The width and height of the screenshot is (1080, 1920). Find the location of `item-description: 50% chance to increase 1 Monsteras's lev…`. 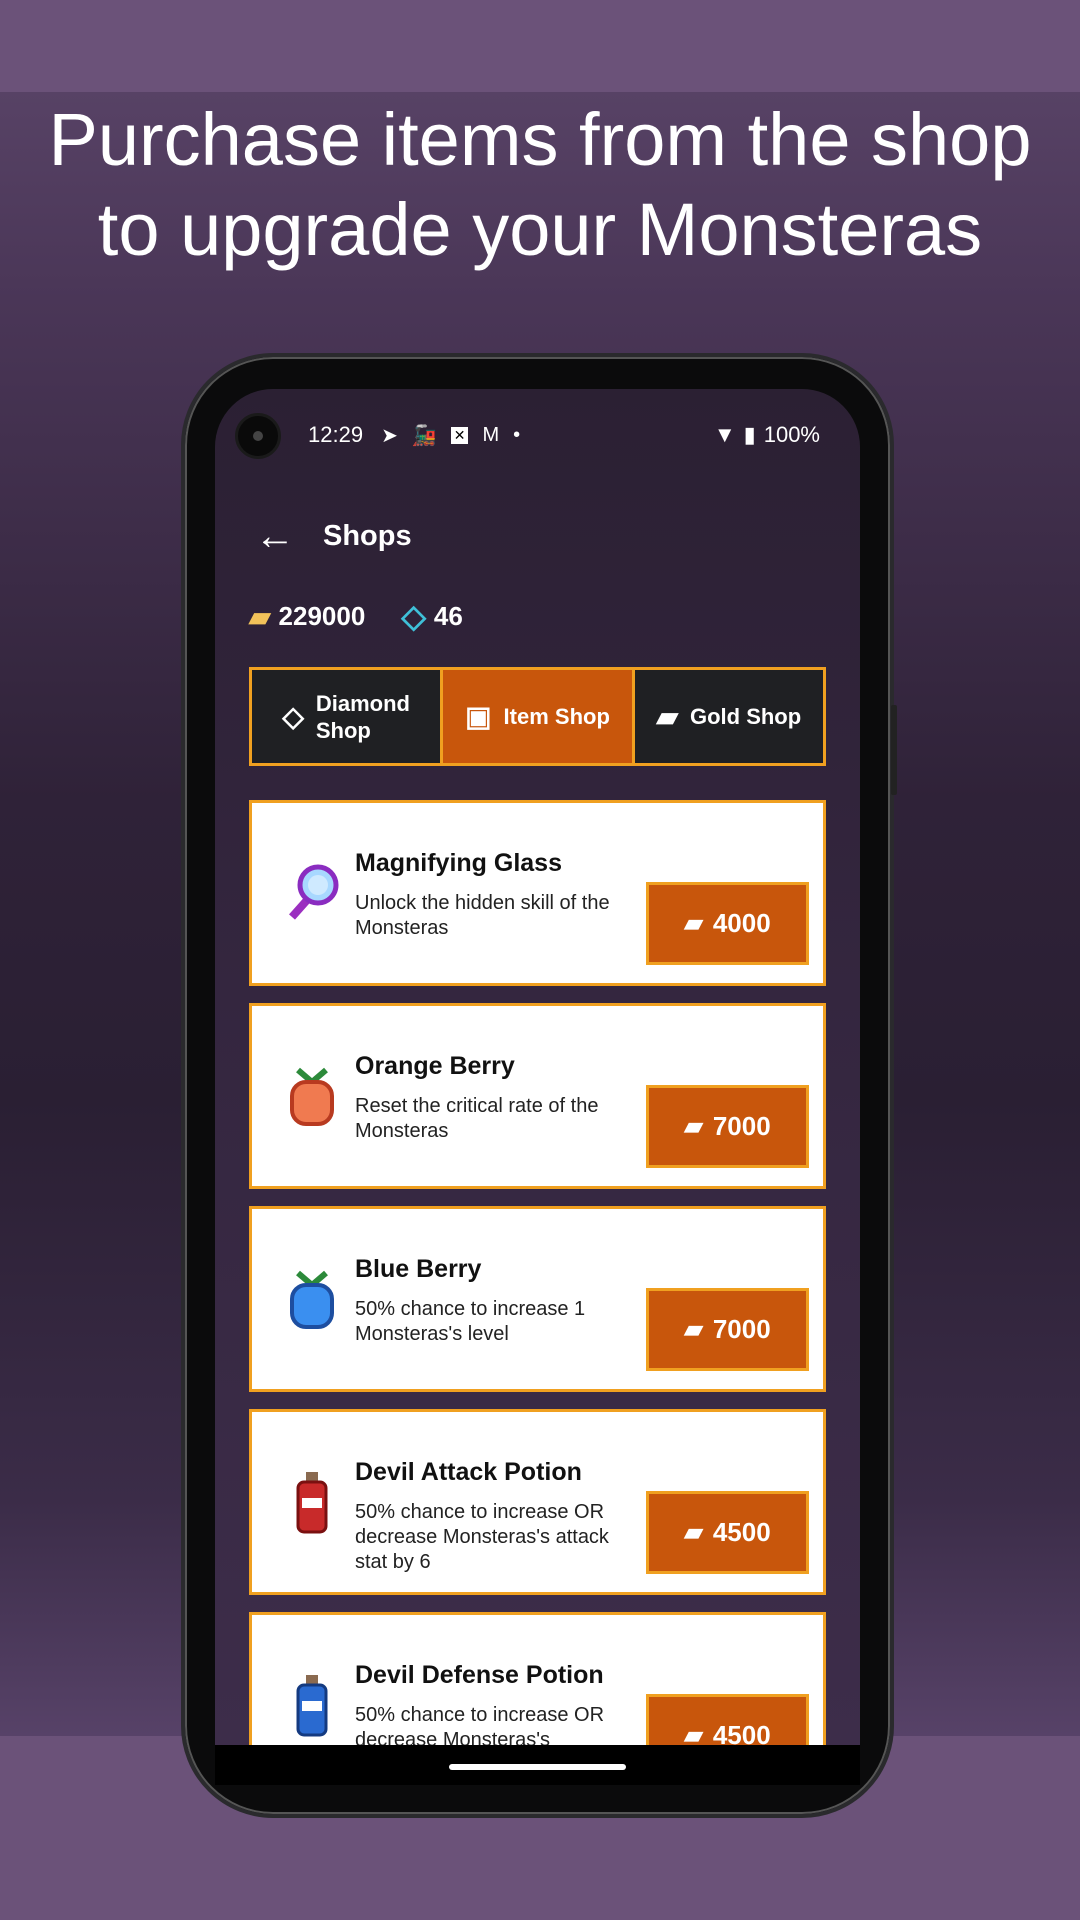

item-description: 50% chance to increase 1 Monsteras's lev… is located at coordinates (470, 1321).